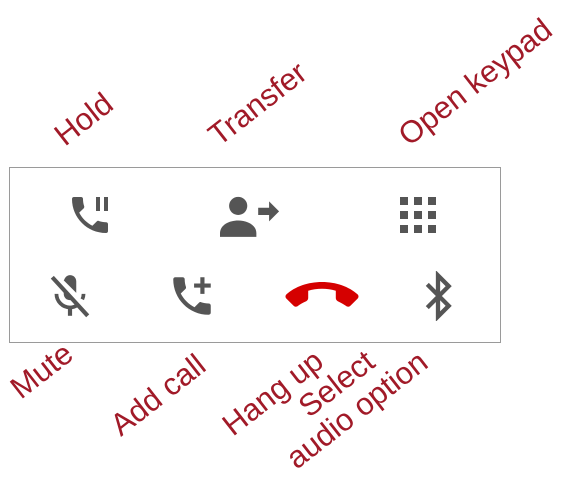  I want to click on bluetooth-icon, so click(438, 296).